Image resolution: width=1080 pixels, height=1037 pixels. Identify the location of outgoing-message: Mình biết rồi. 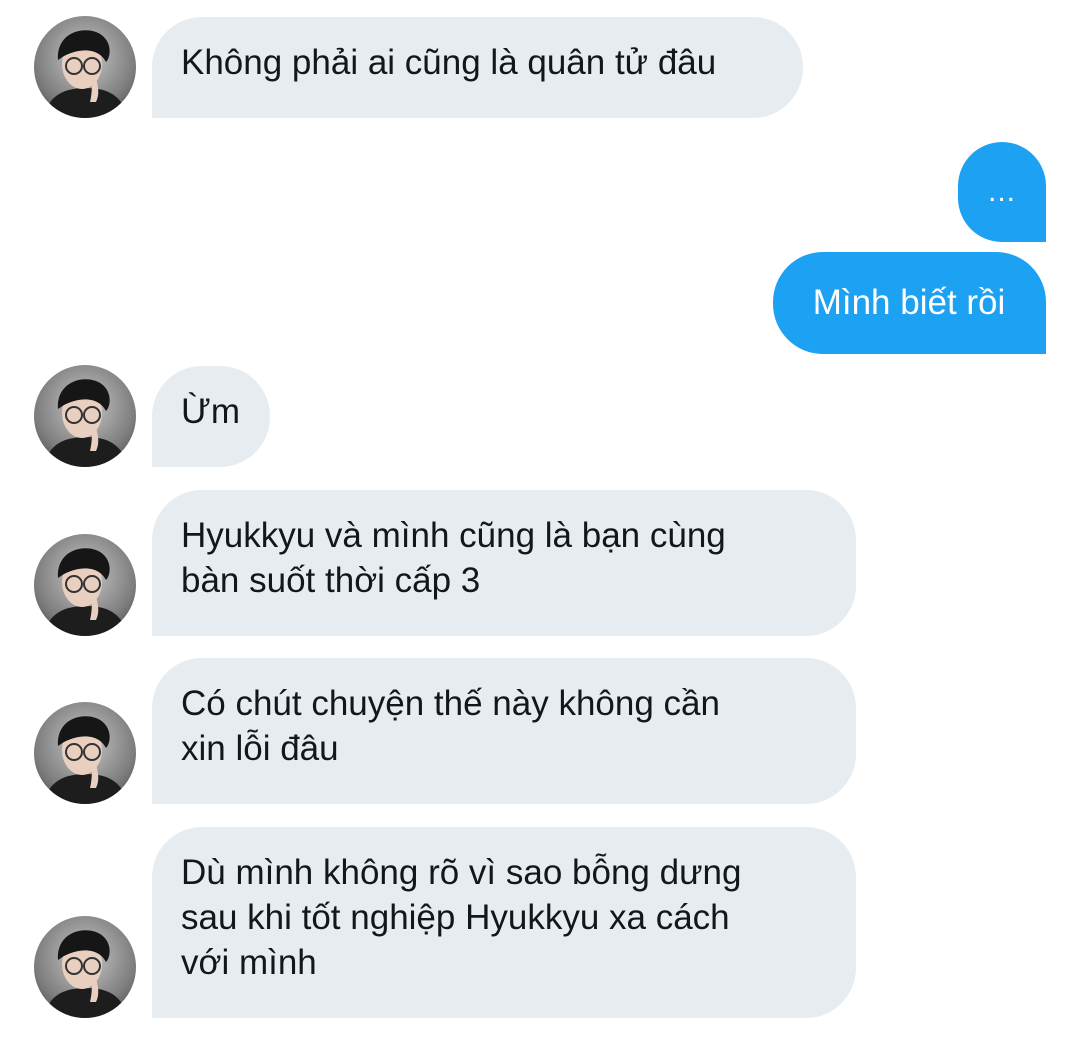
(909, 303).